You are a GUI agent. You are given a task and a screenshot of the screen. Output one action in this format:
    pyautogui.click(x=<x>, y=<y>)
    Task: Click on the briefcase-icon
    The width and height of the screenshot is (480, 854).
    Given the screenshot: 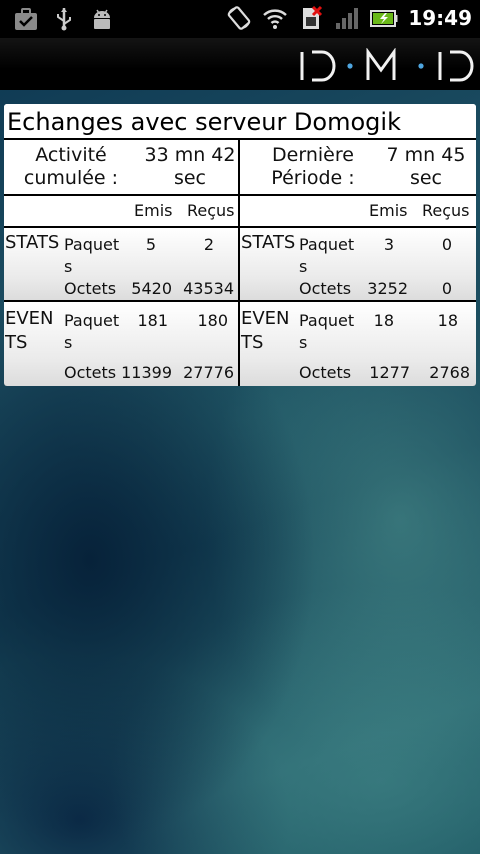 What is the action you would take?
    pyautogui.click(x=26, y=19)
    